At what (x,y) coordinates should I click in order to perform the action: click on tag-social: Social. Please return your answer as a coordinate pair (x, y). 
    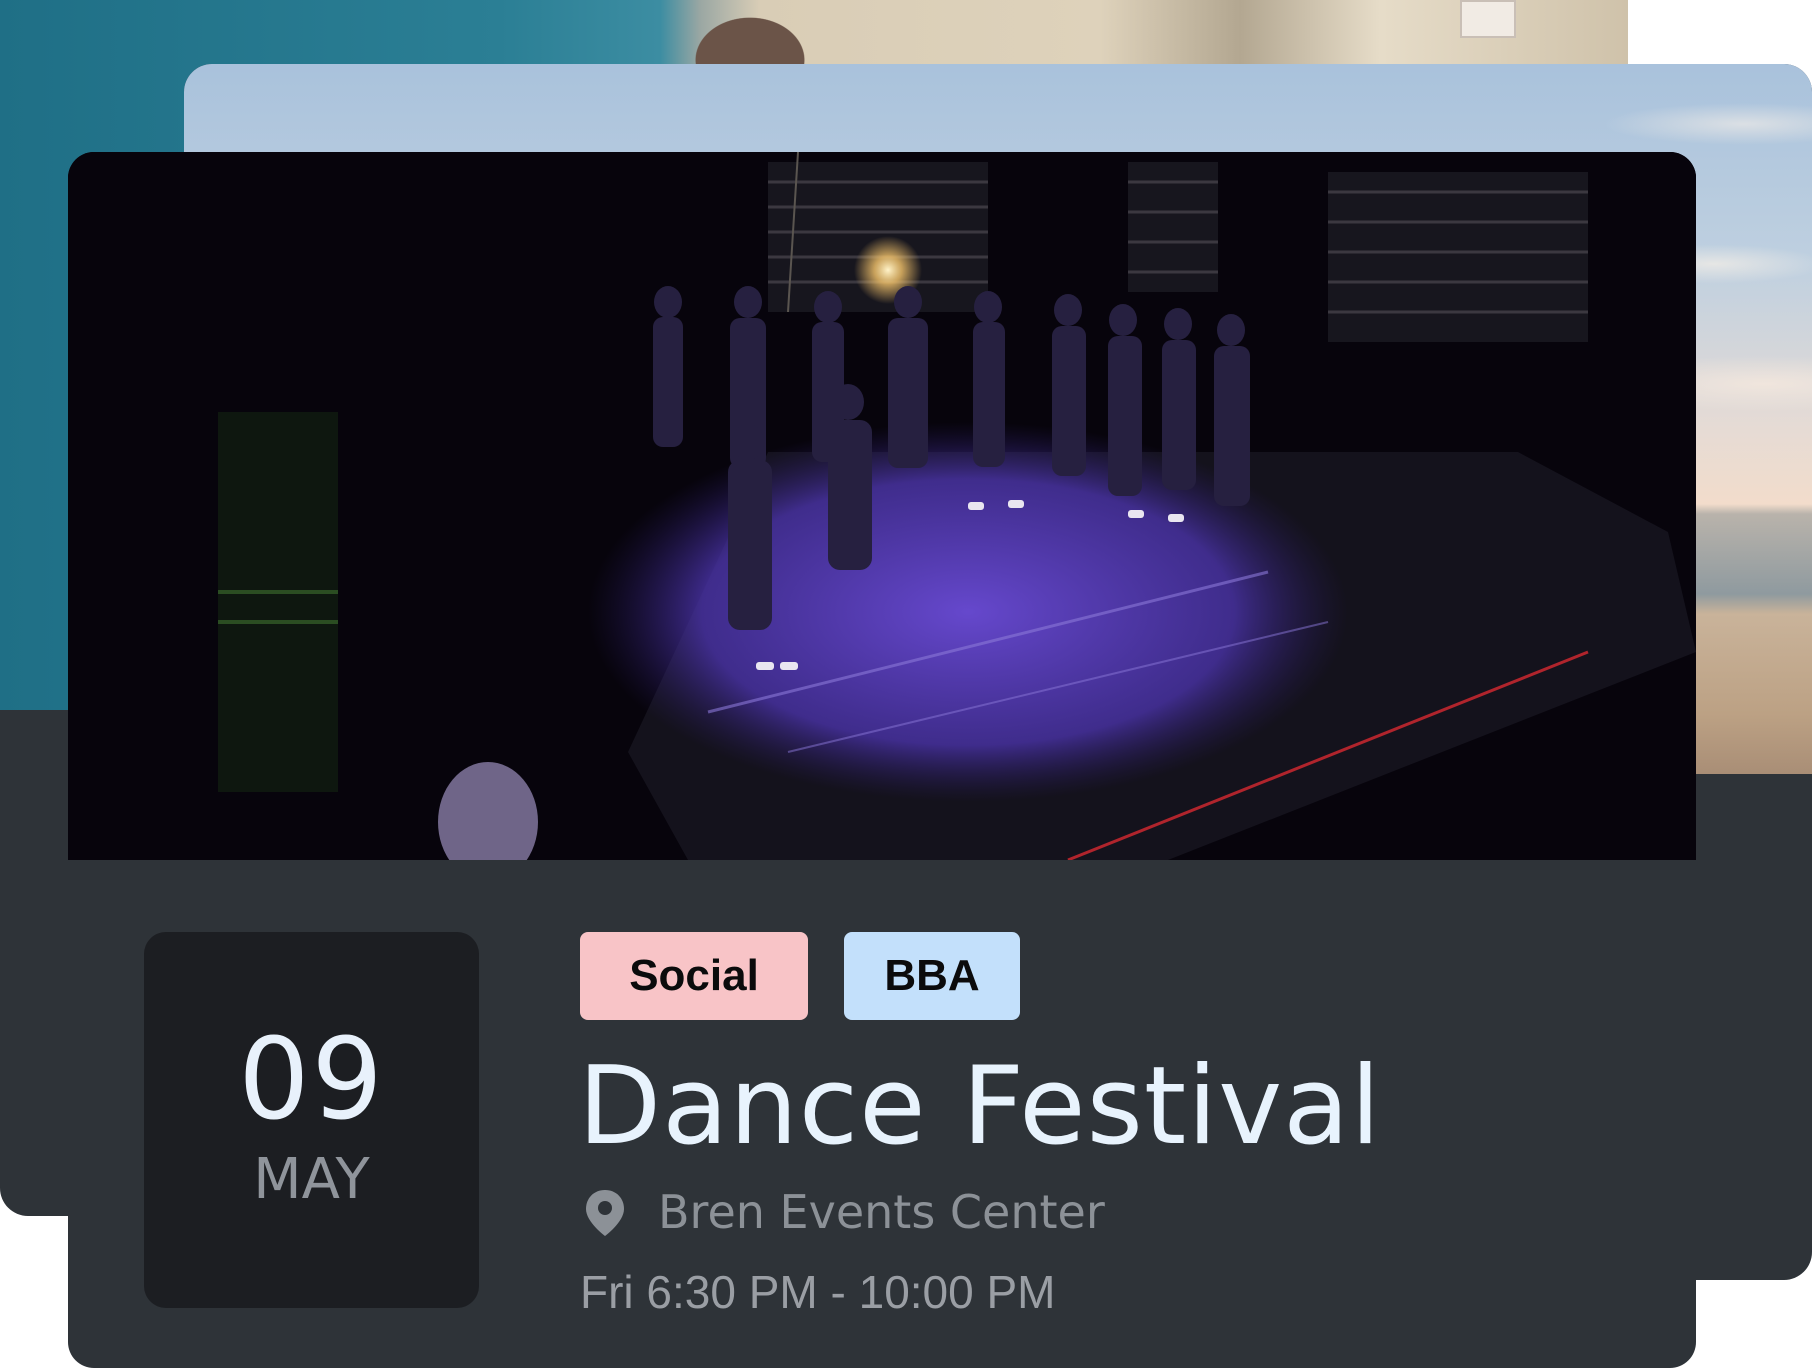
    Looking at the image, I should click on (694, 976).